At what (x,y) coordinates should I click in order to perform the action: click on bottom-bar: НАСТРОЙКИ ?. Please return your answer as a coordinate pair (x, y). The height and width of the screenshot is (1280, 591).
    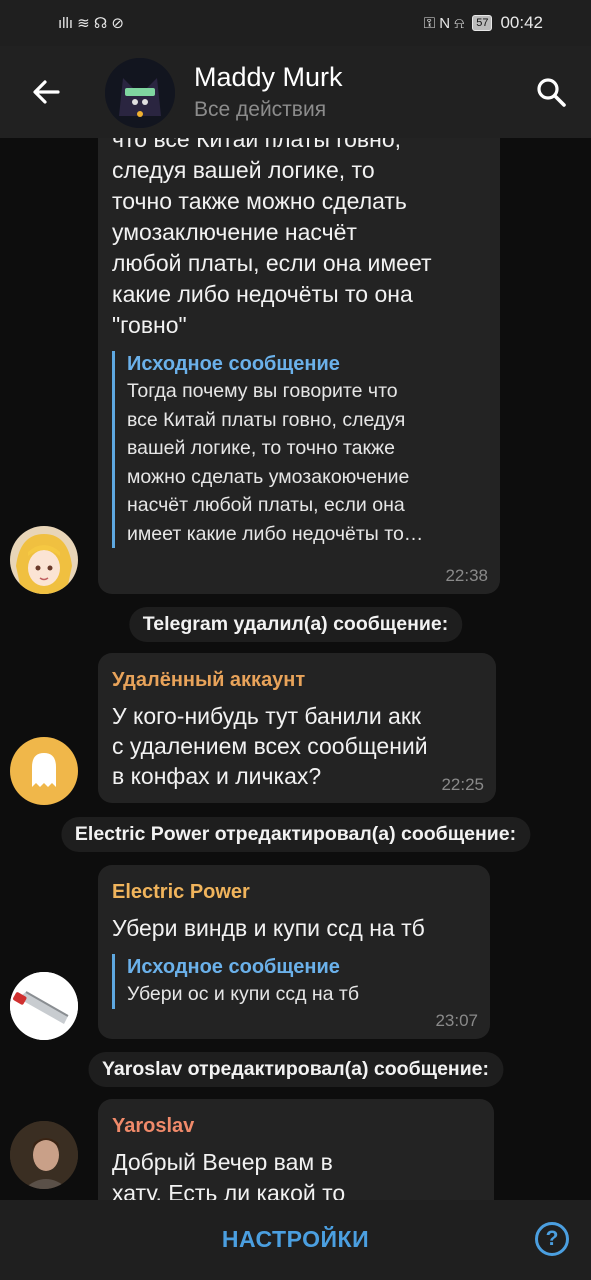
    Looking at the image, I should click on (295, 1240).